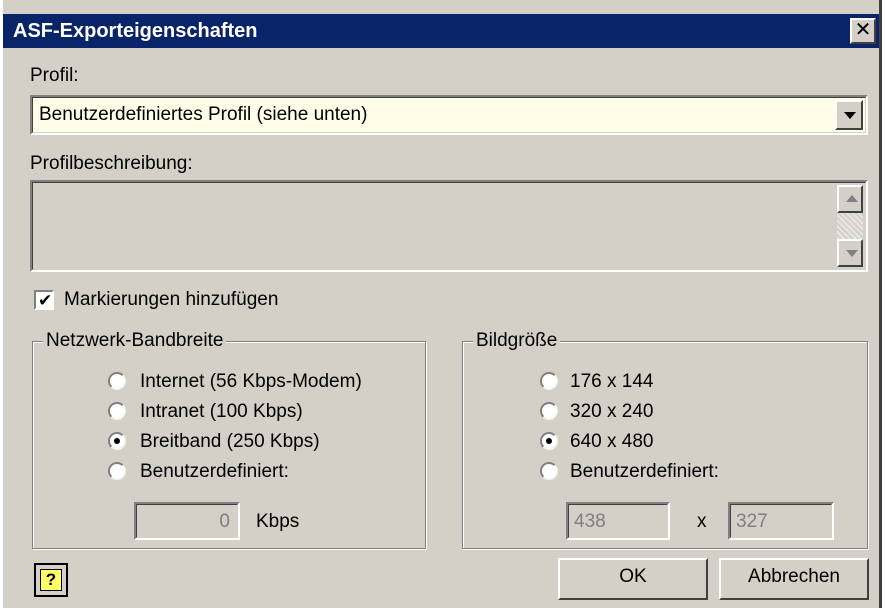 Image resolution: width=885 pixels, height=608 pixels. Describe the element at coordinates (863, 31) in the screenshot. I see `close-icon: ✕` at that location.